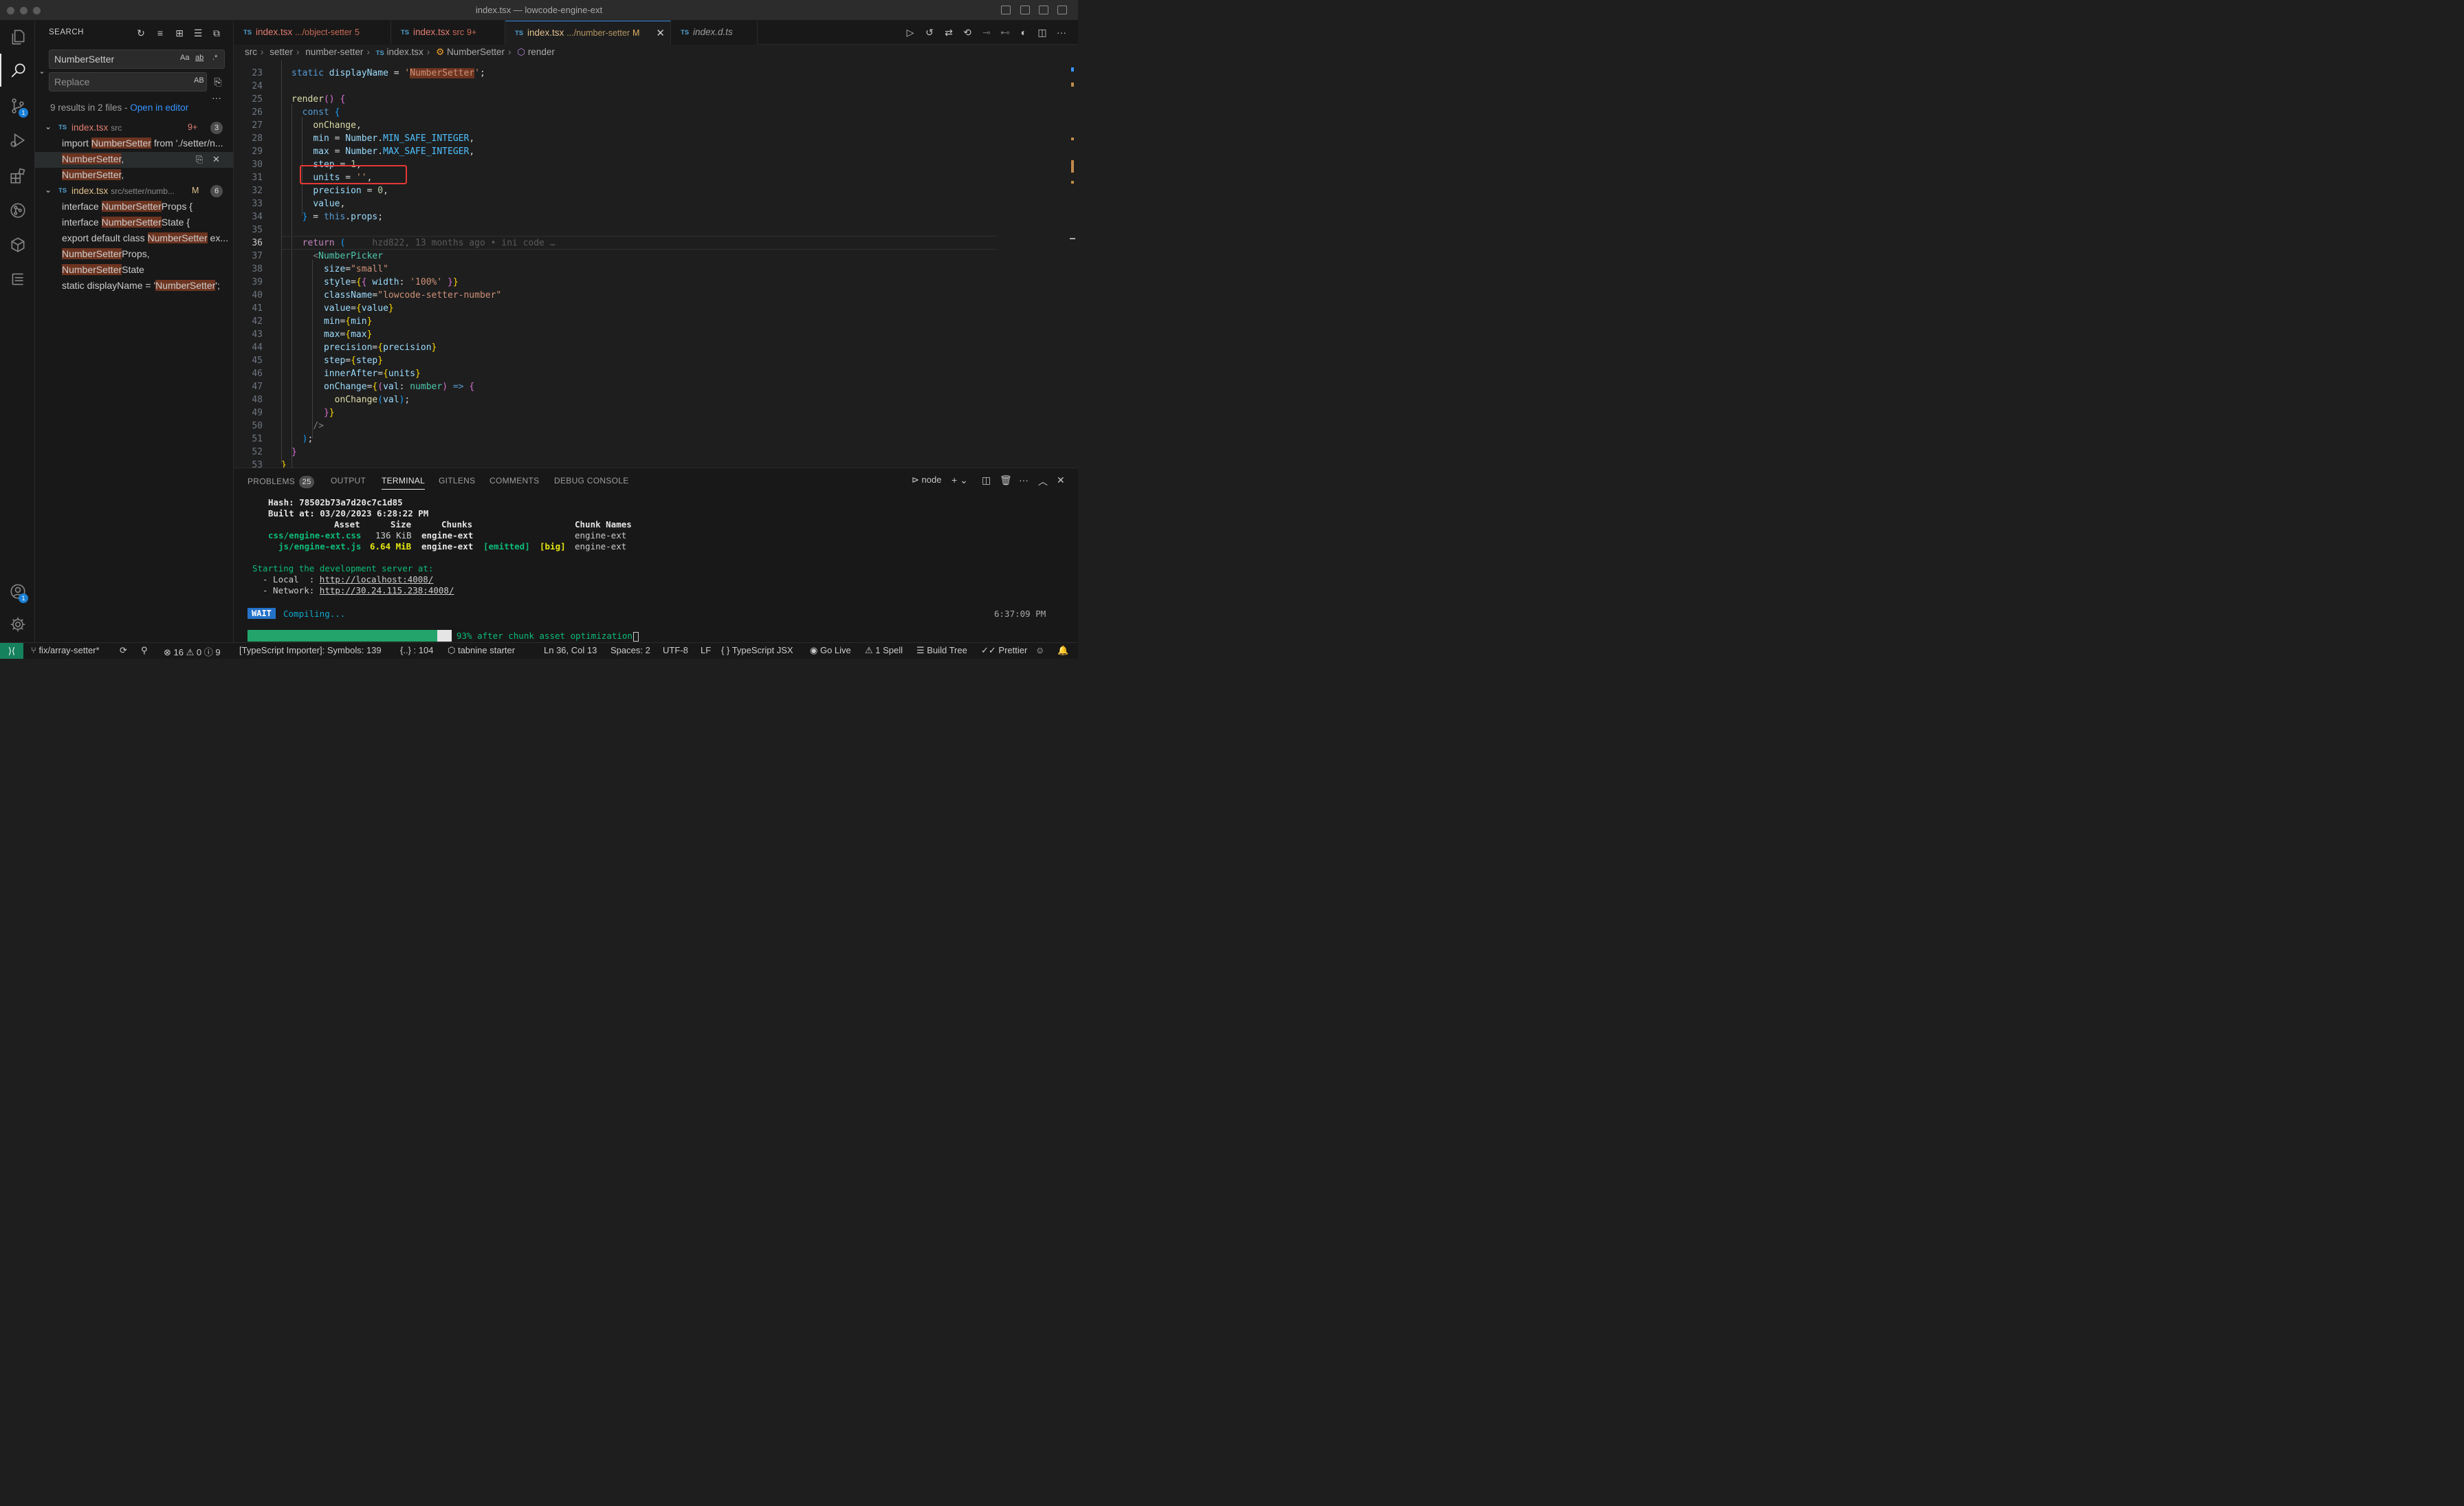 This screenshot has height=1506, width=2464. I want to click on spell-status: ⚠ 1 Spell, so click(884, 650).